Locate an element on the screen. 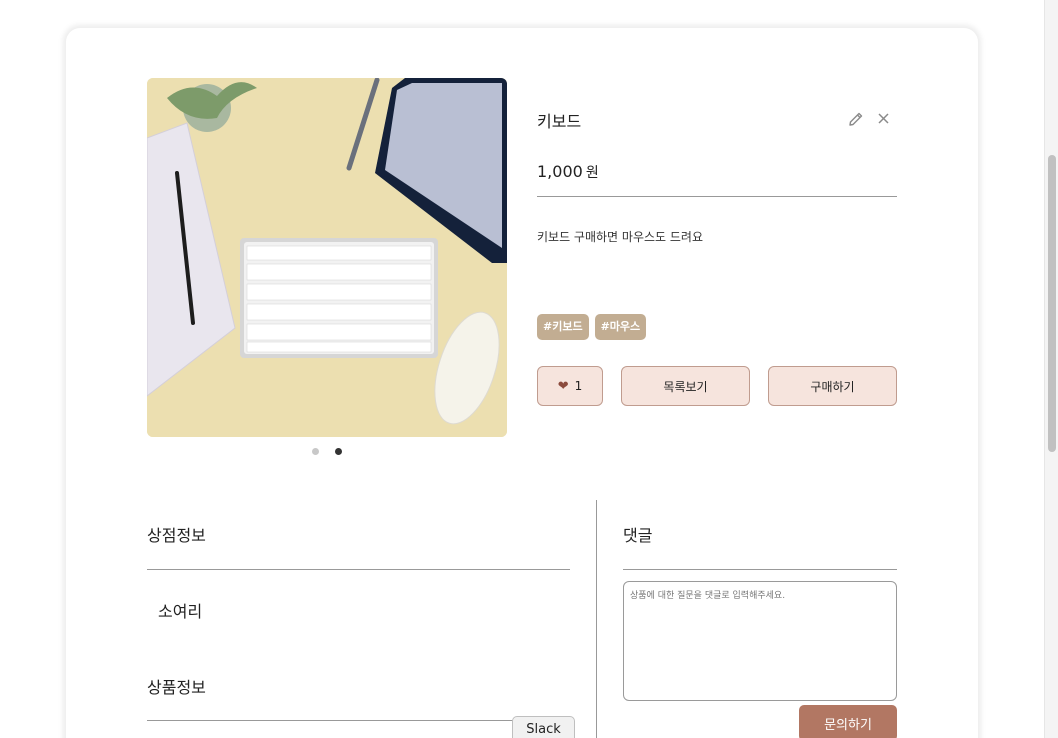 Image resolution: width=1058 pixels, height=738 pixels. pencil-icon is located at coordinates (856, 119).